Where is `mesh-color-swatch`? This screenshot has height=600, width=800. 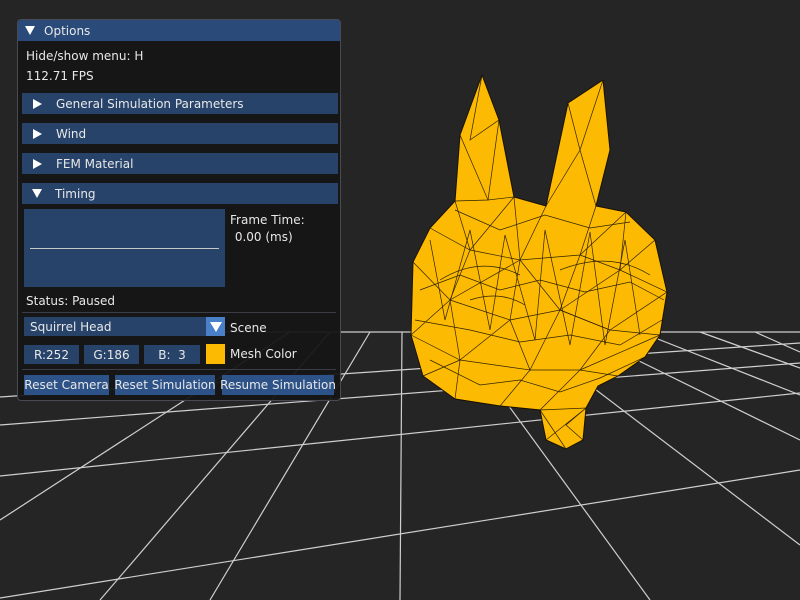
mesh-color-swatch is located at coordinates (215, 354).